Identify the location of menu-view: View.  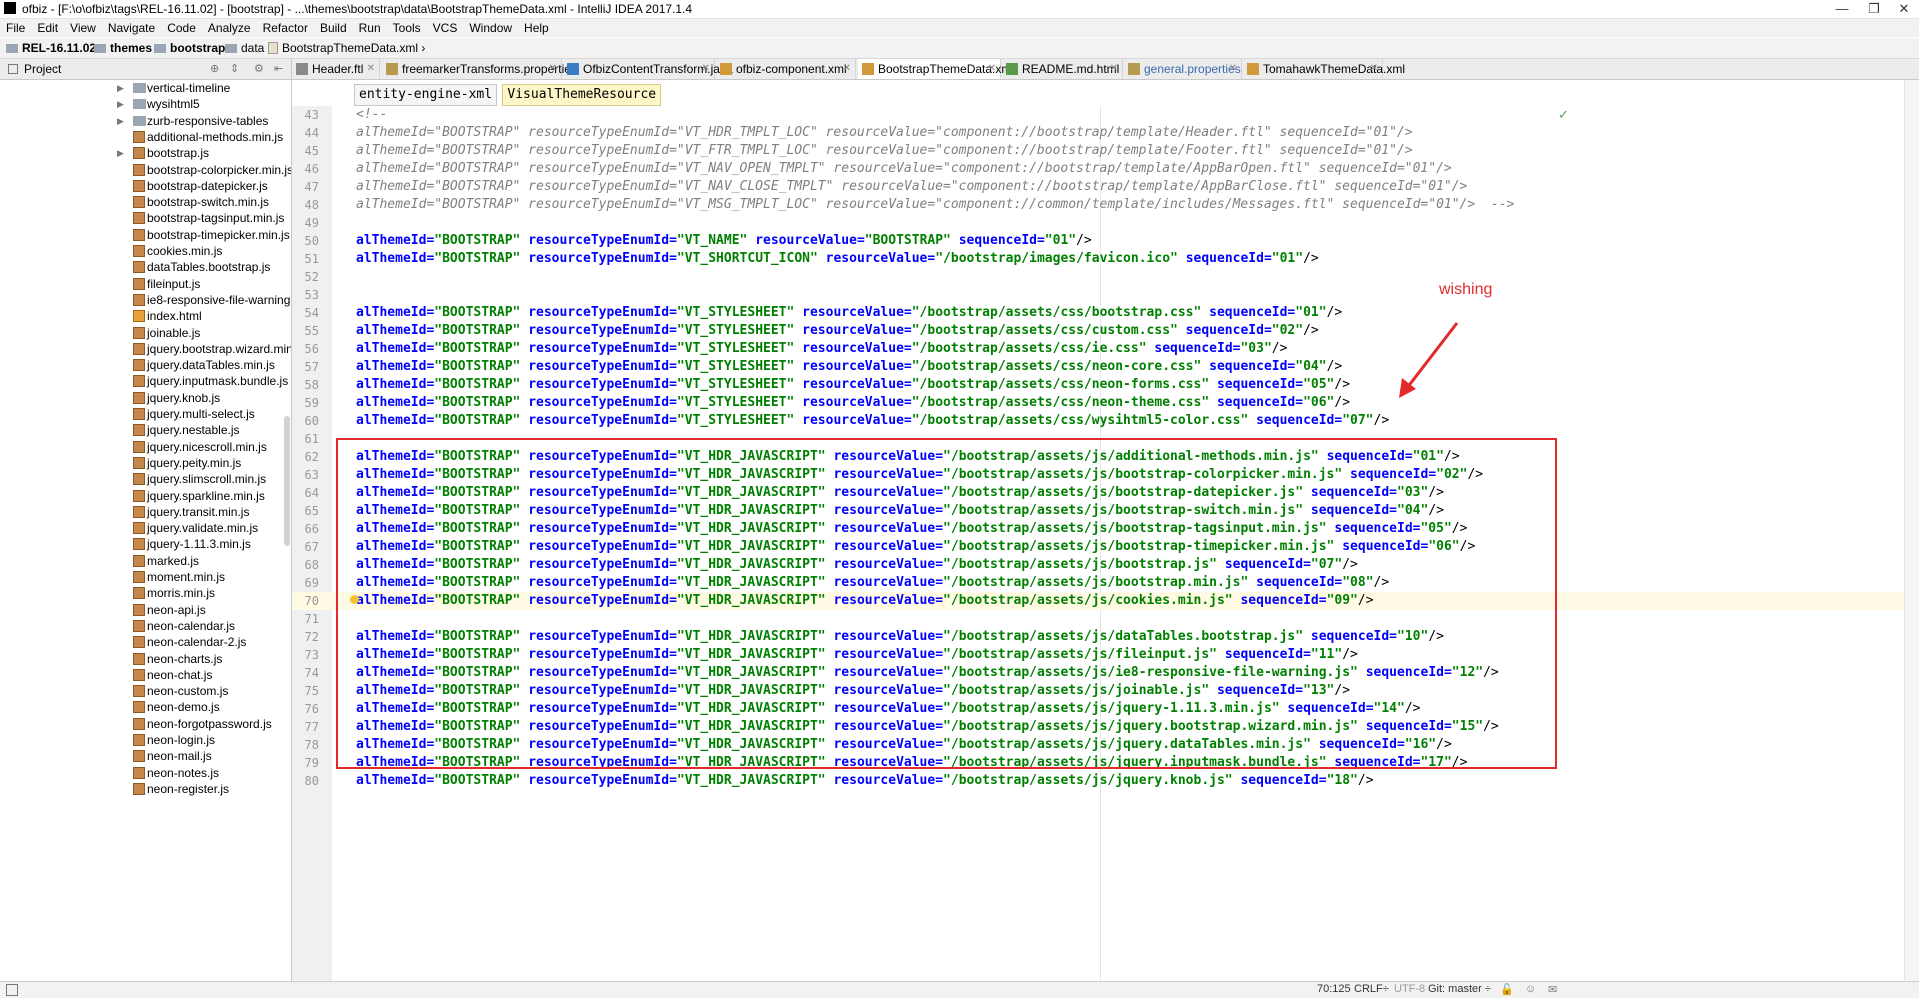
(83, 28).